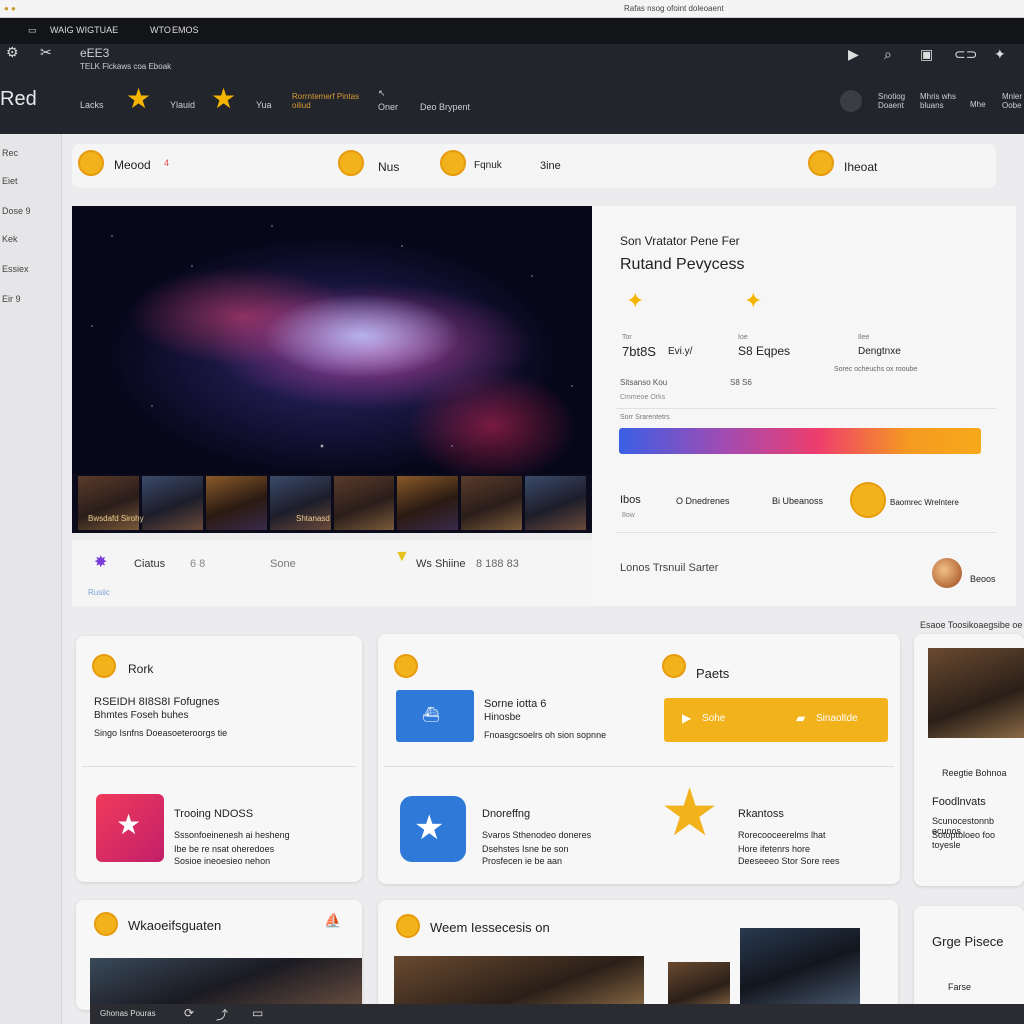  Describe the element at coordinates (894, 101) in the screenshot. I see `nav-right-item: Snotiog Doaent` at that location.